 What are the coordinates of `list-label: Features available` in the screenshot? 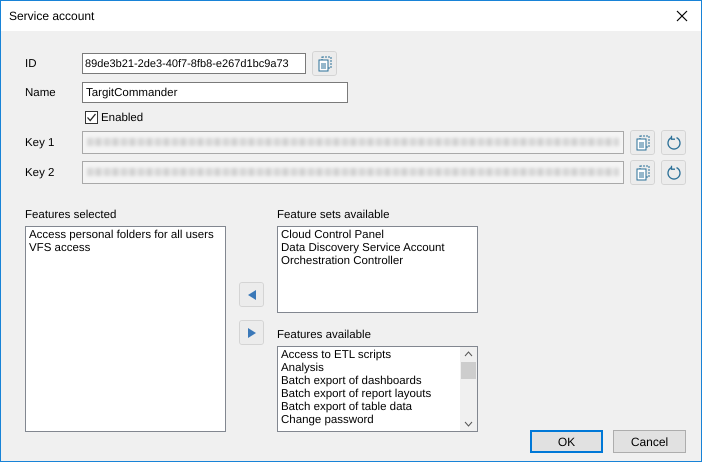 It's located at (324, 335).